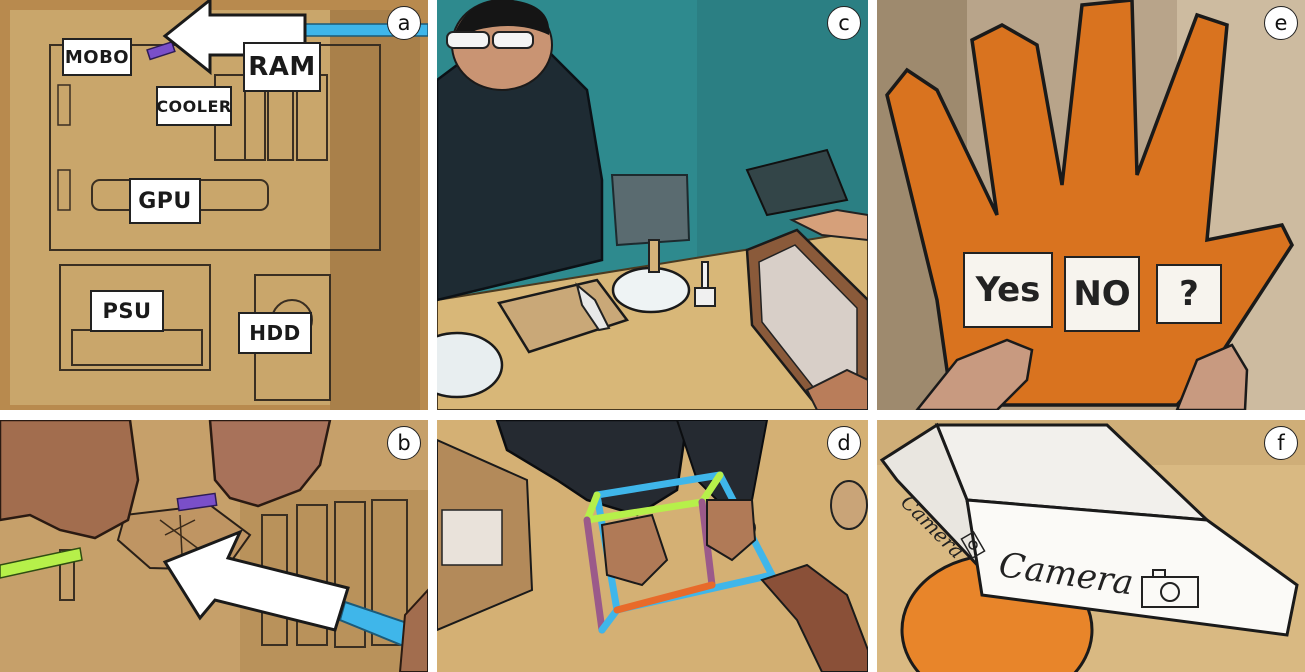 The image size is (1305, 672). I want to click on label-hdd: HDD, so click(275, 333).